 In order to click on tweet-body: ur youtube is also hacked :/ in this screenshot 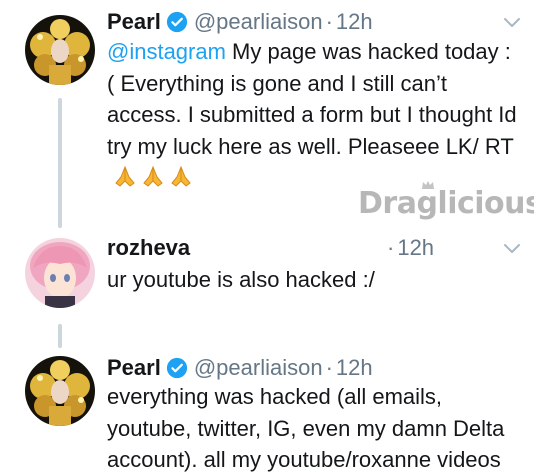, I will do `click(241, 279)`.